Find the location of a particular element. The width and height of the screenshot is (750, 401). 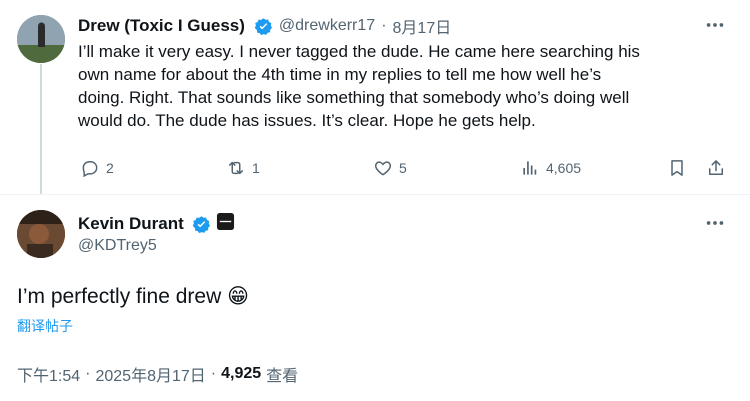

reply-button: 2 is located at coordinates (97, 168).